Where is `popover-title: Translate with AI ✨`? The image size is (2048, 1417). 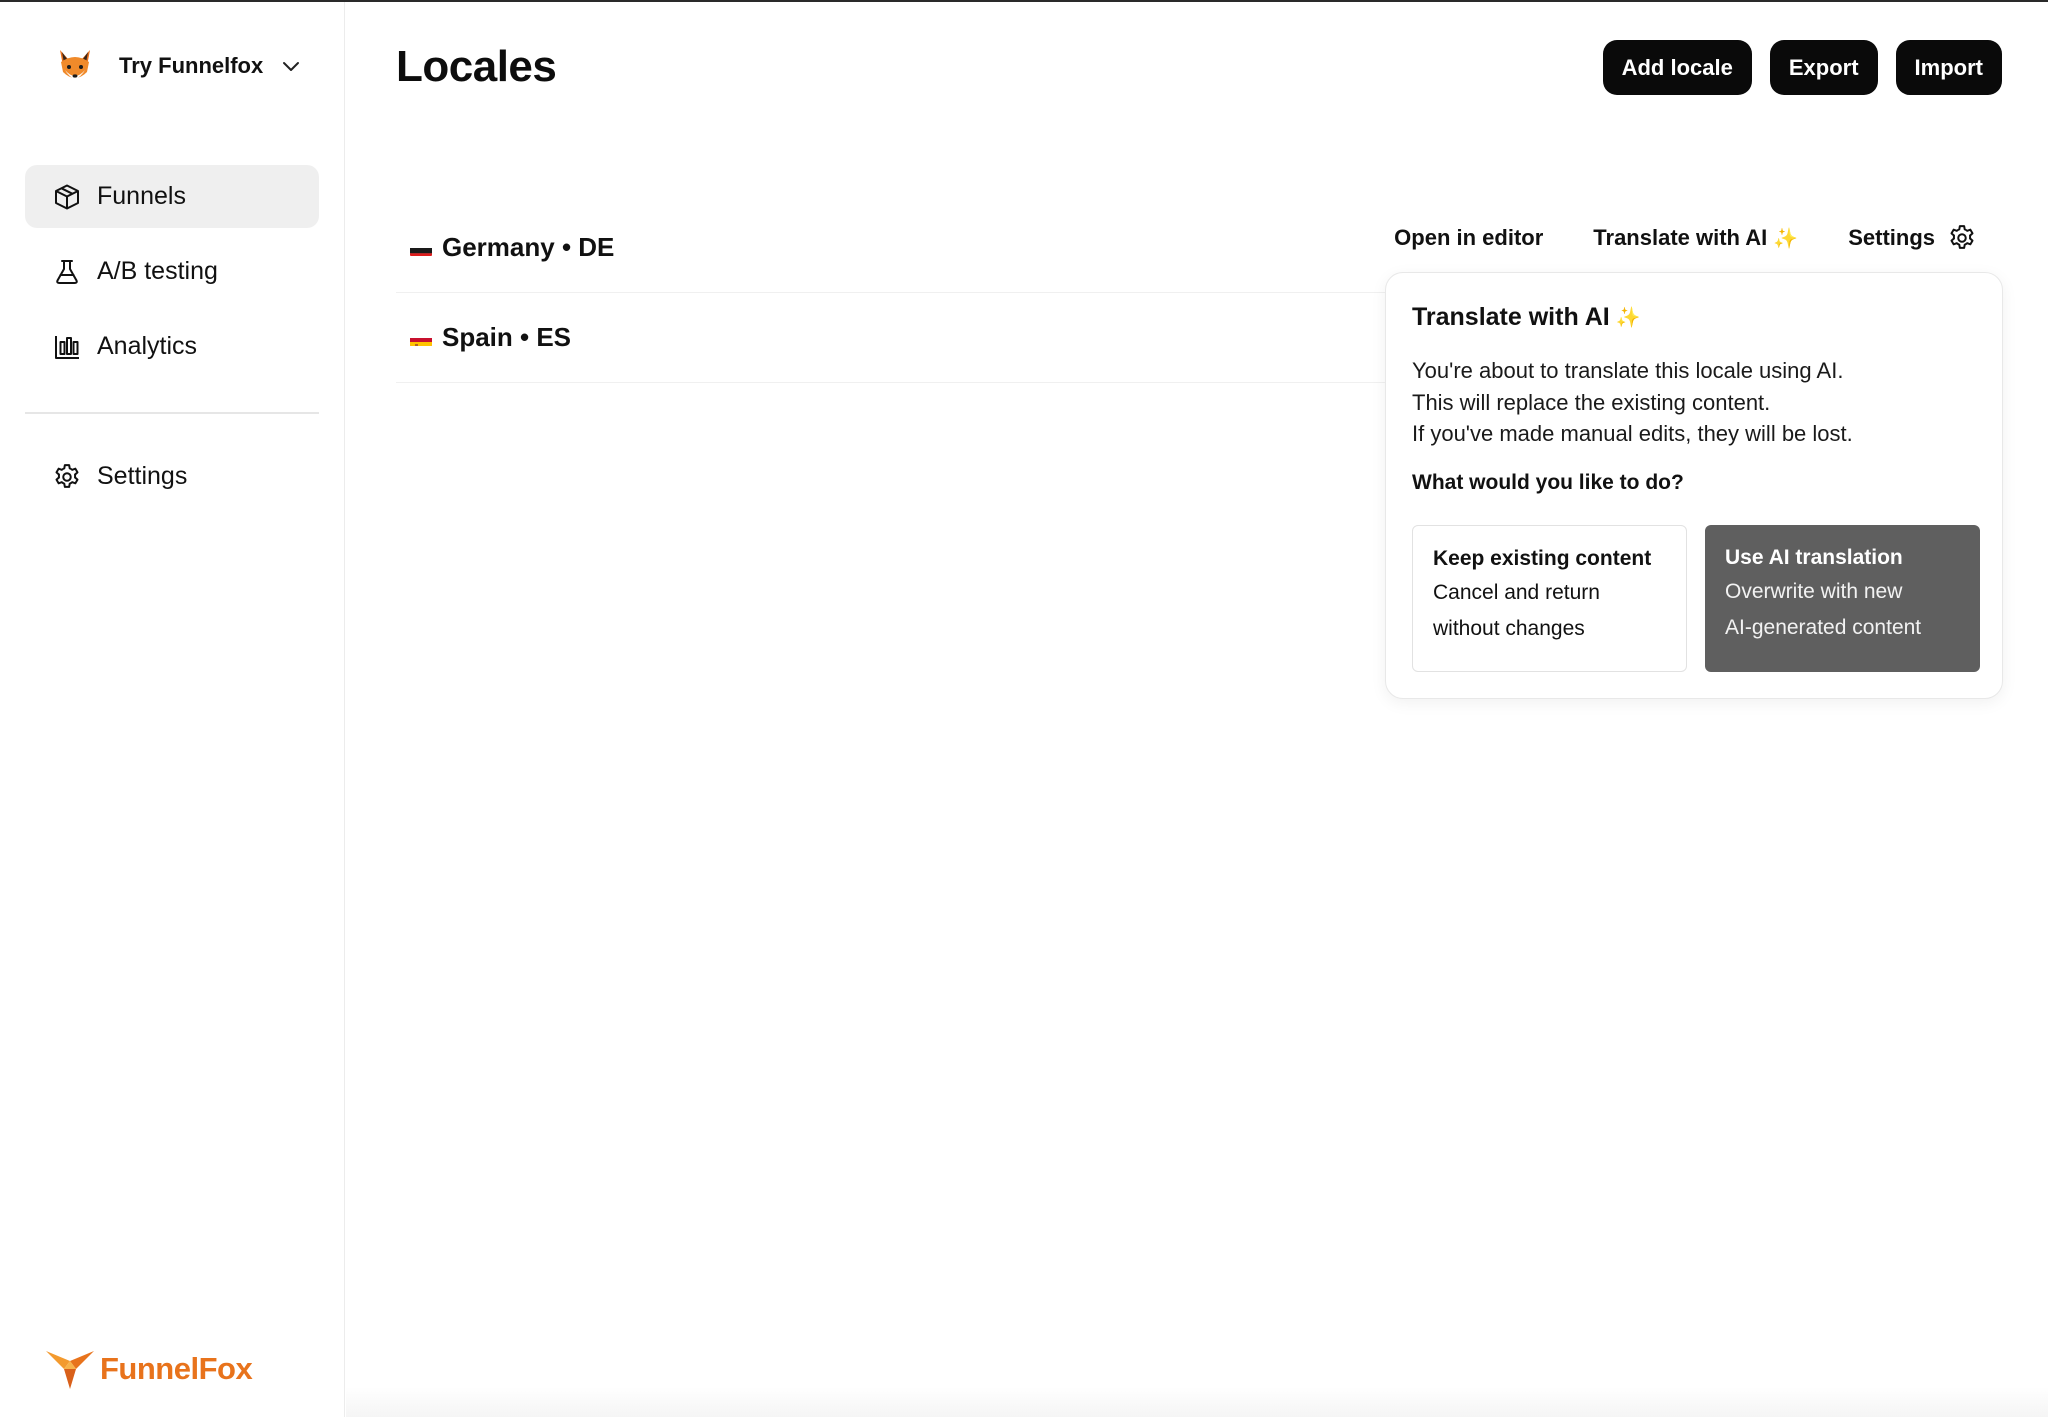 popover-title: Translate with AI ✨ is located at coordinates (1526, 317).